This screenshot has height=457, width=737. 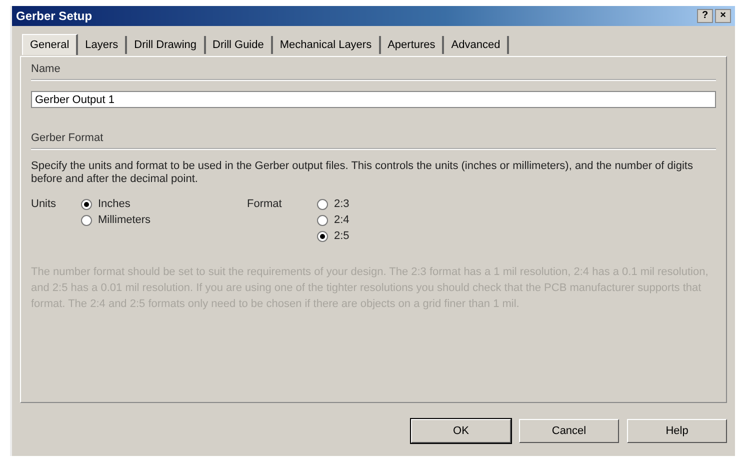 What do you see at coordinates (362, 173) in the screenshot?
I see `description-text: Specify the units and format to be used in the Gerber output files. This controls the units (inches or millimeters), and the number of digits before and after the decimal point.` at bounding box center [362, 173].